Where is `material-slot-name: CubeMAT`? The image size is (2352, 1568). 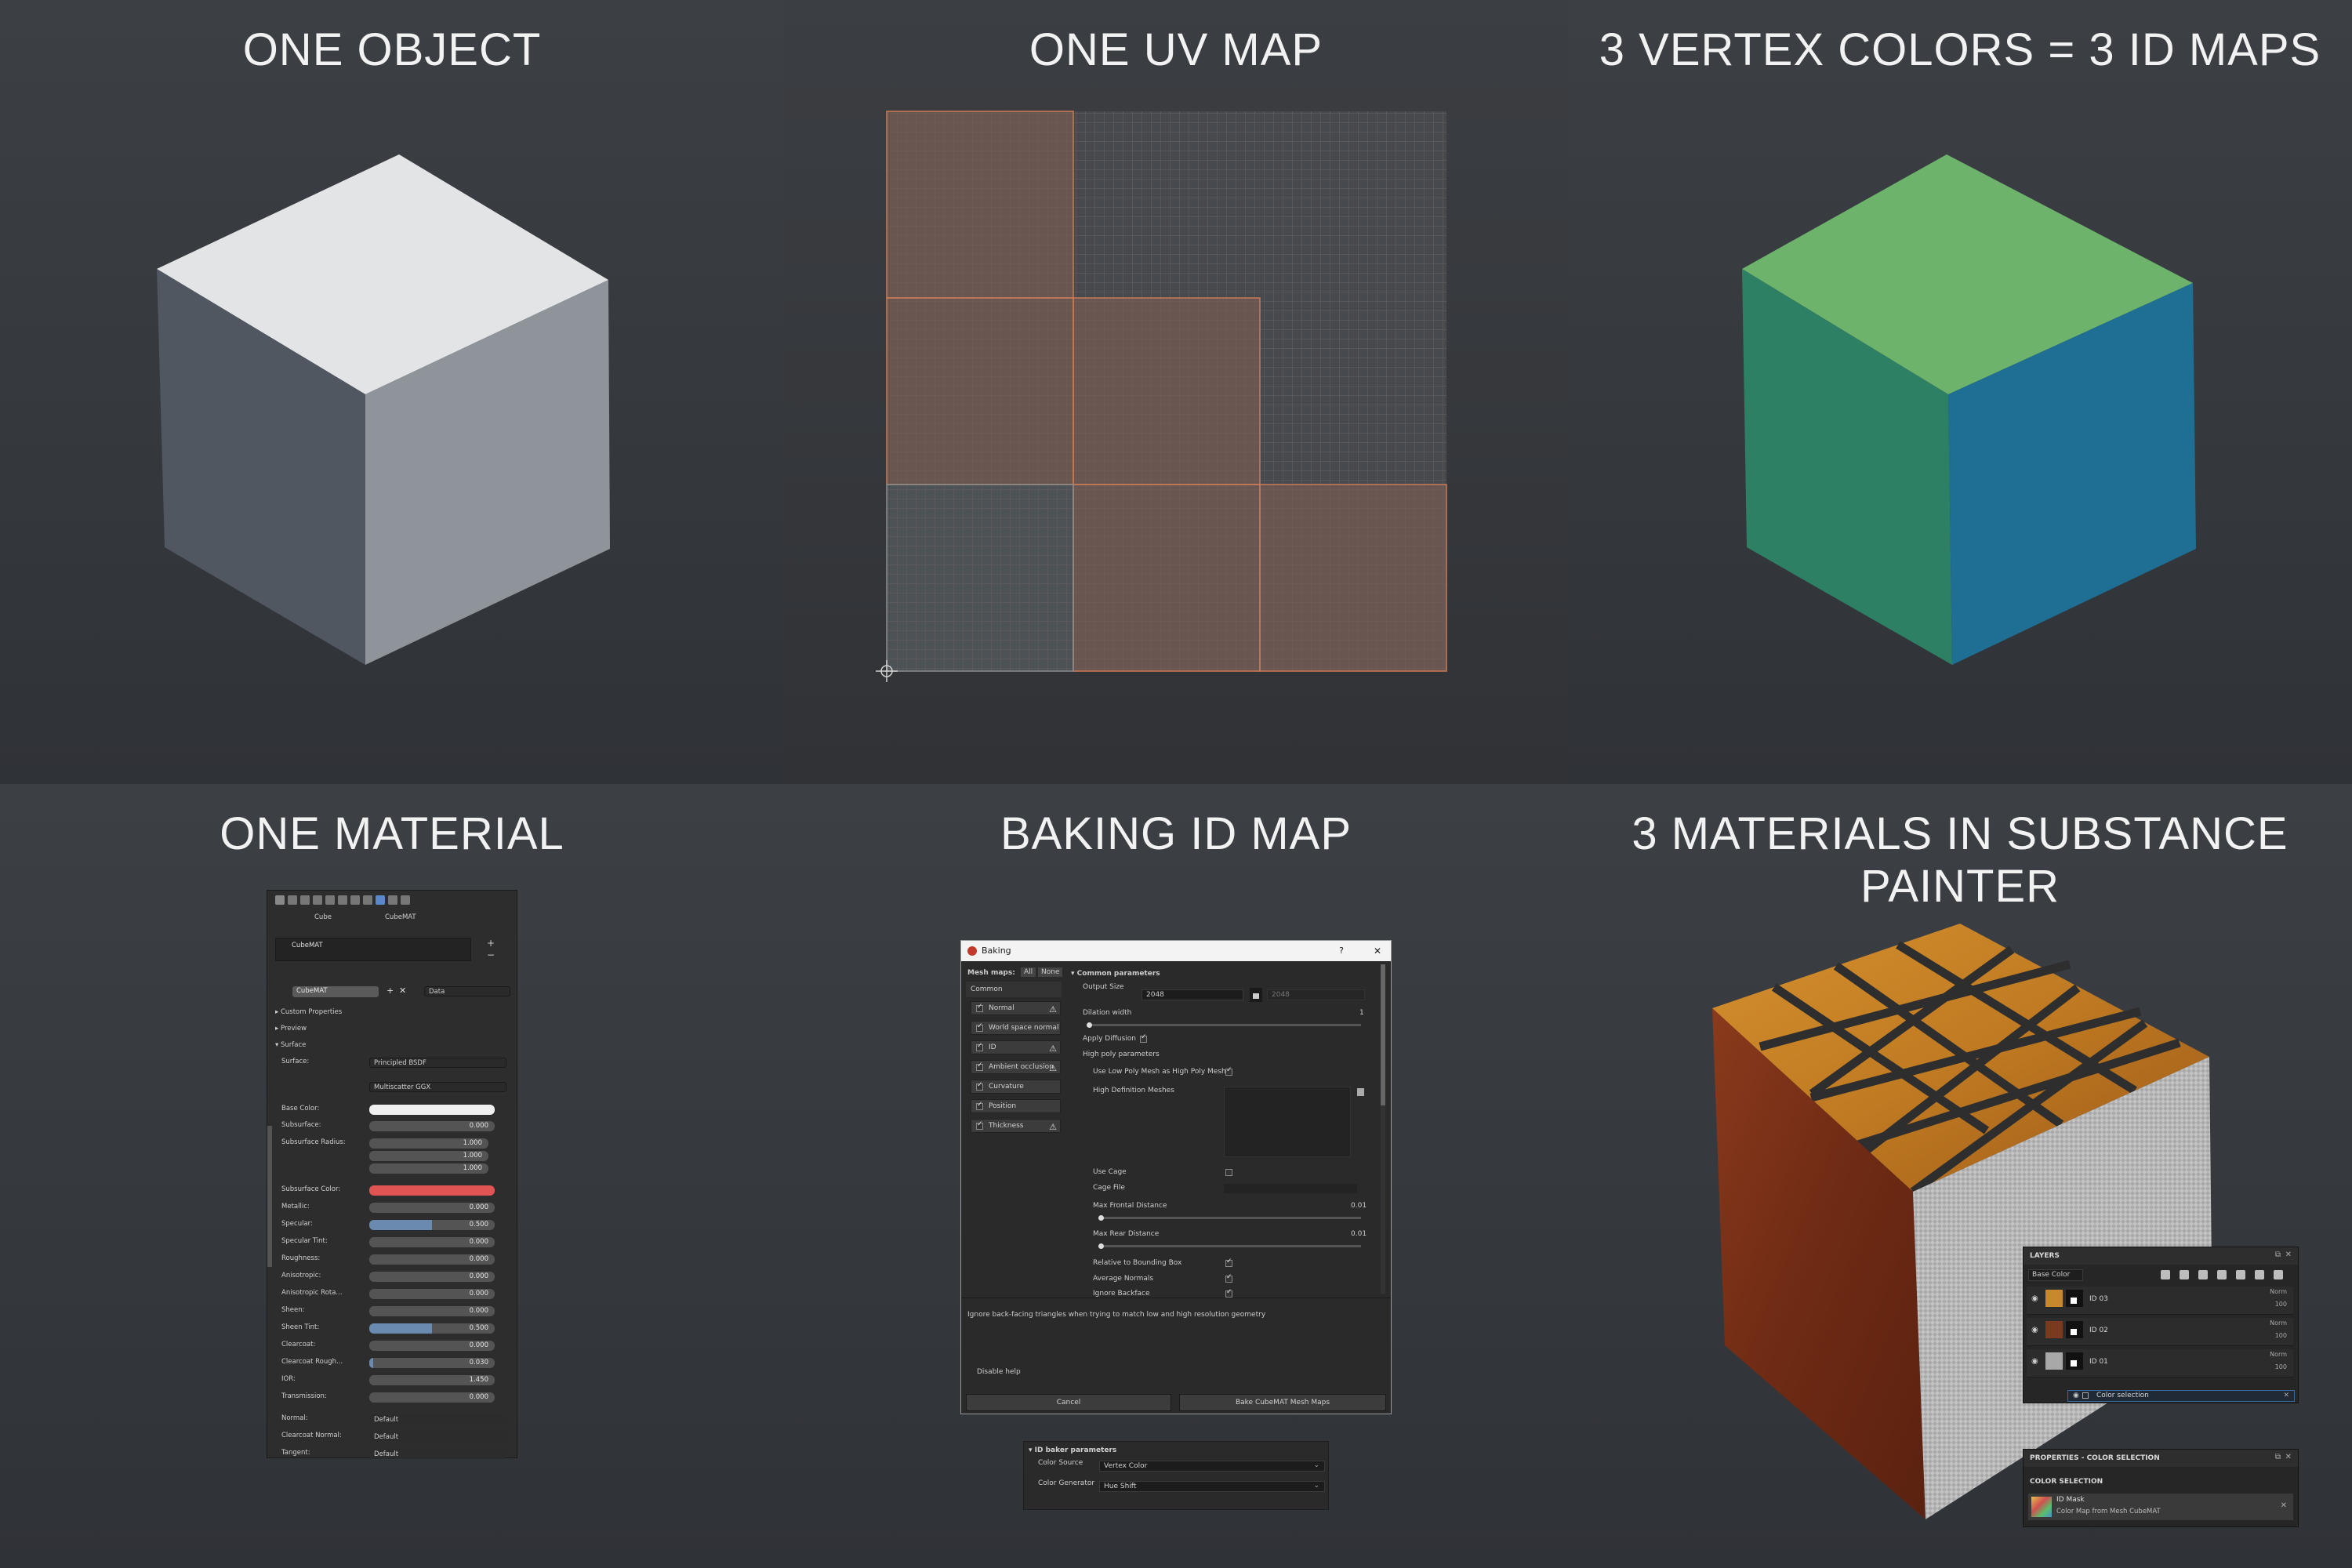
material-slot-name: CubeMAT is located at coordinates (307, 945).